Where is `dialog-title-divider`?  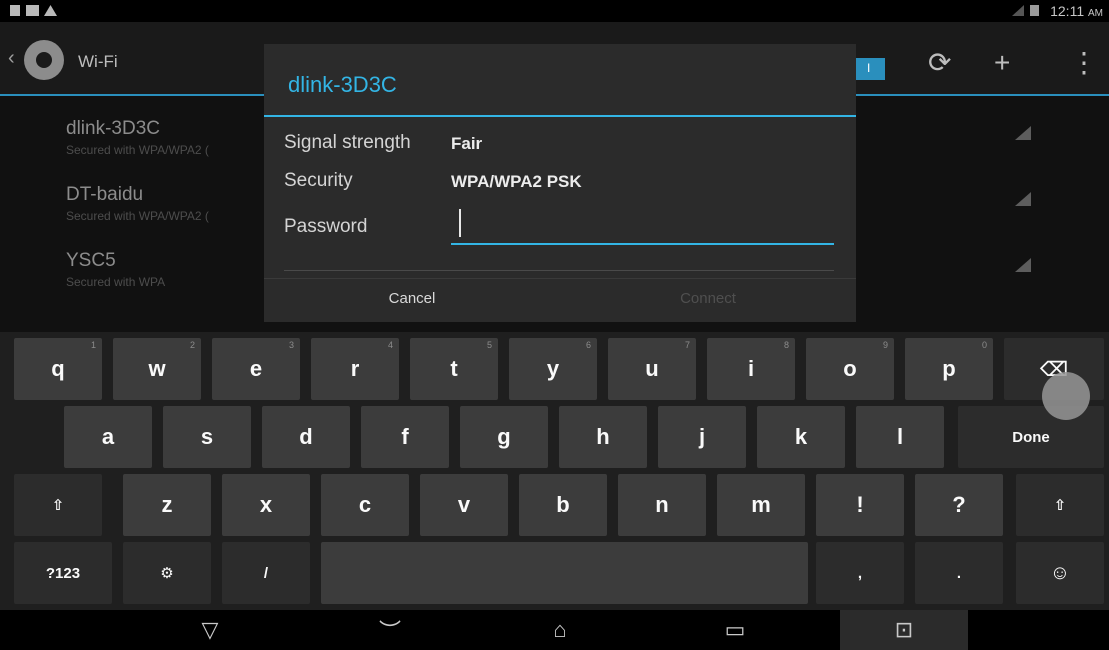 dialog-title-divider is located at coordinates (560, 116).